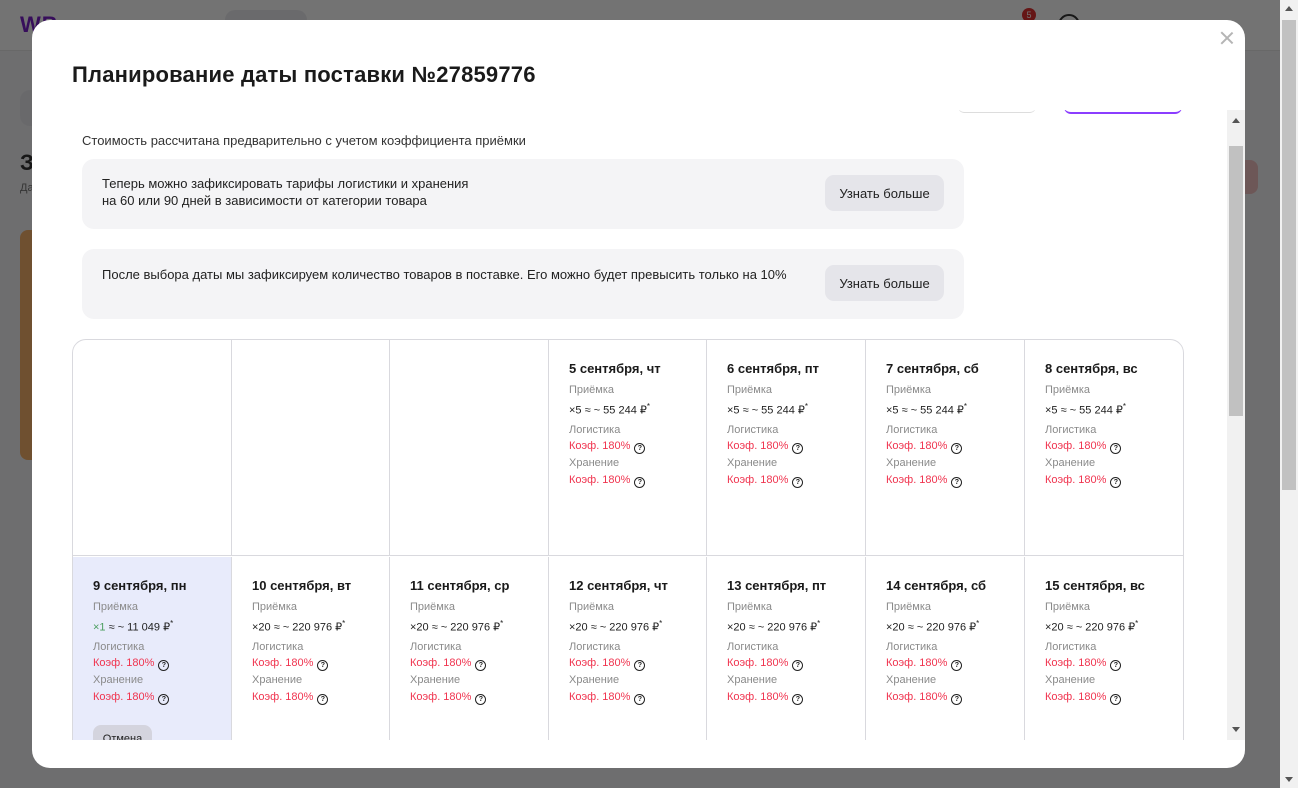 This screenshot has height=788, width=1298. I want to click on primary-button-partial, so click(1123, 112).